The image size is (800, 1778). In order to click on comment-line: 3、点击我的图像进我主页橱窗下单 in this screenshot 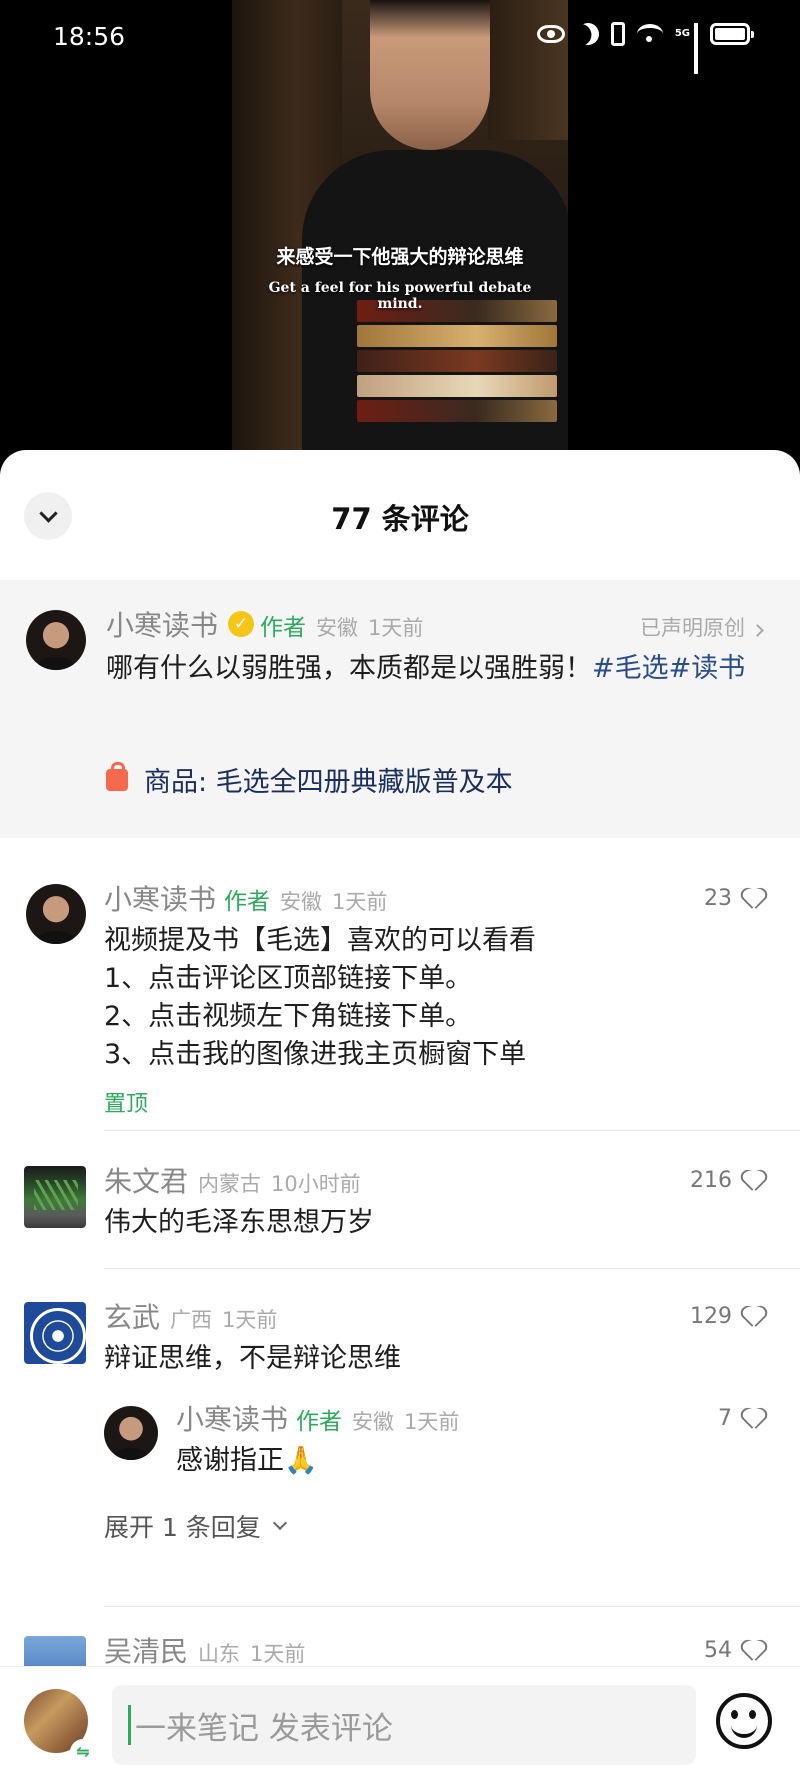, I will do `click(315, 1054)`.